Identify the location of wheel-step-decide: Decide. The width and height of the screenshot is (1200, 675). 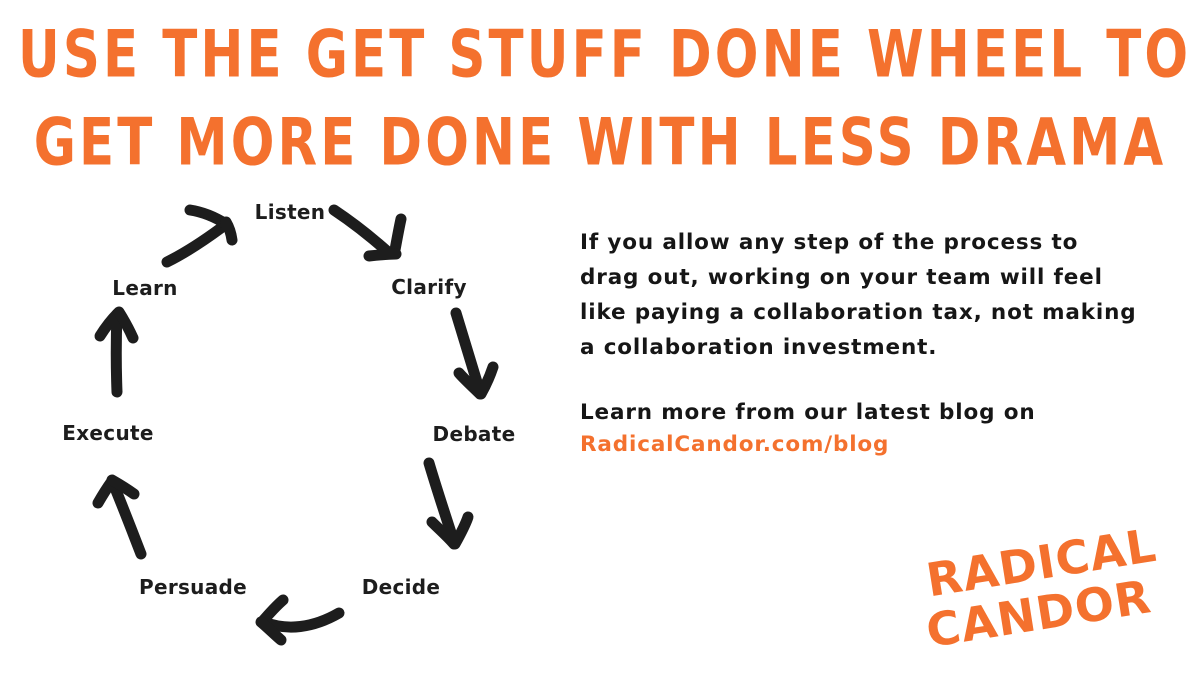
(401, 587).